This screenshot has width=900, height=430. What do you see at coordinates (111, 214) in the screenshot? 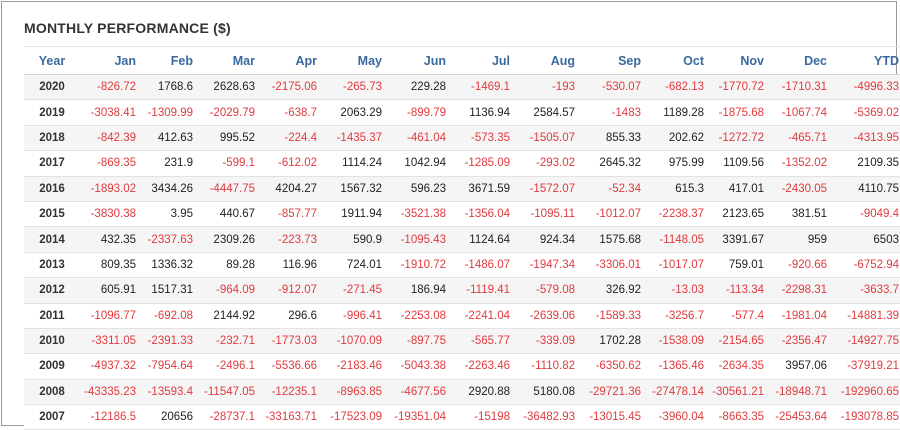
I see `value-cell-jan: -3830.38` at bounding box center [111, 214].